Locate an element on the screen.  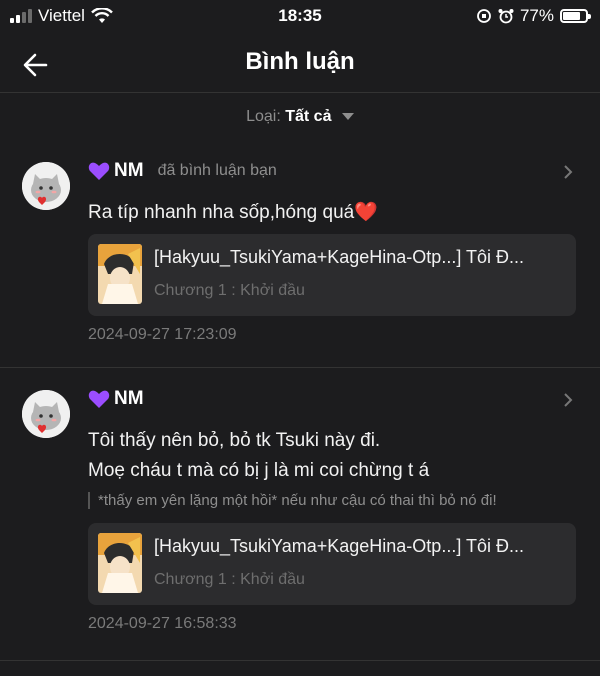
username-row: NM is located at coordinates (116, 399).